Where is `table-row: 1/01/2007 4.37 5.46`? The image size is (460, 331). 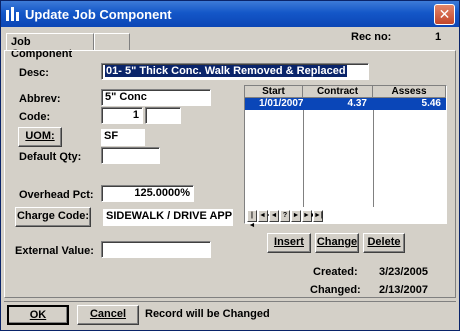 table-row: 1/01/2007 4.37 5.46 is located at coordinates (345, 104).